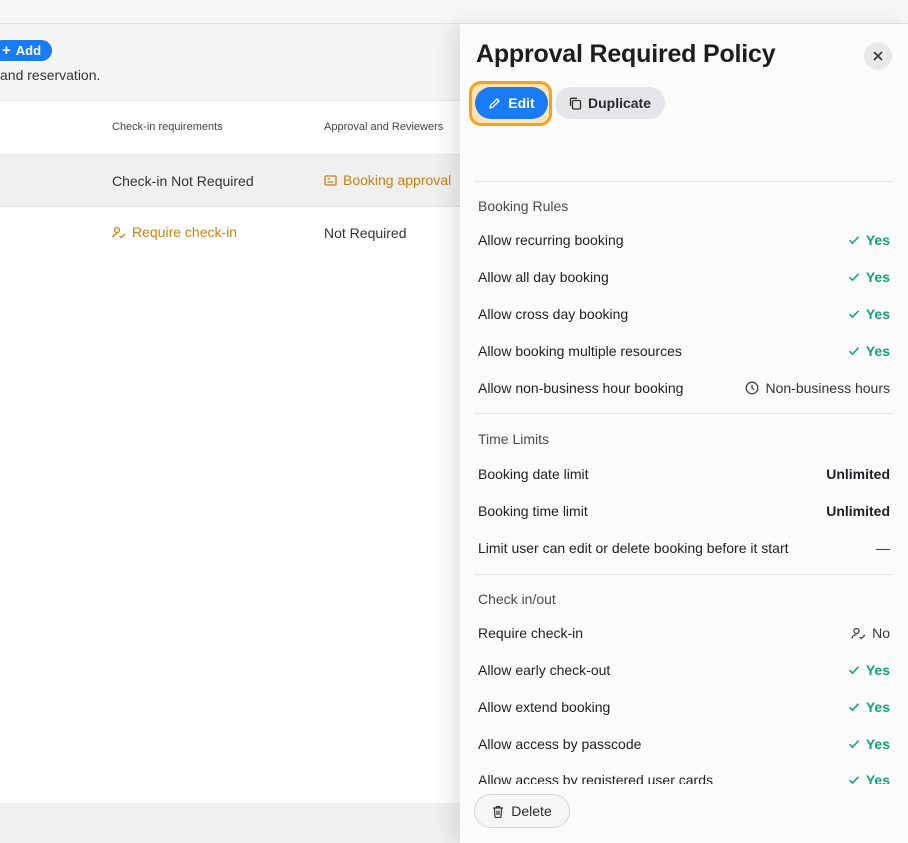 Image resolution: width=908 pixels, height=843 pixels. What do you see at coordinates (881, 633) in the screenshot?
I see `rule-value-text: No` at bounding box center [881, 633].